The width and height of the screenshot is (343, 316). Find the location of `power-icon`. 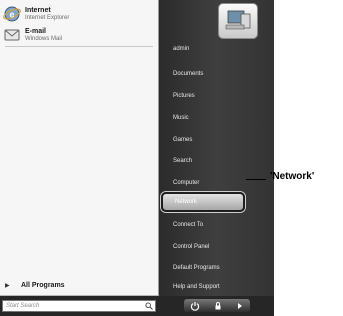

power-icon is located at coordinates (195, 306).